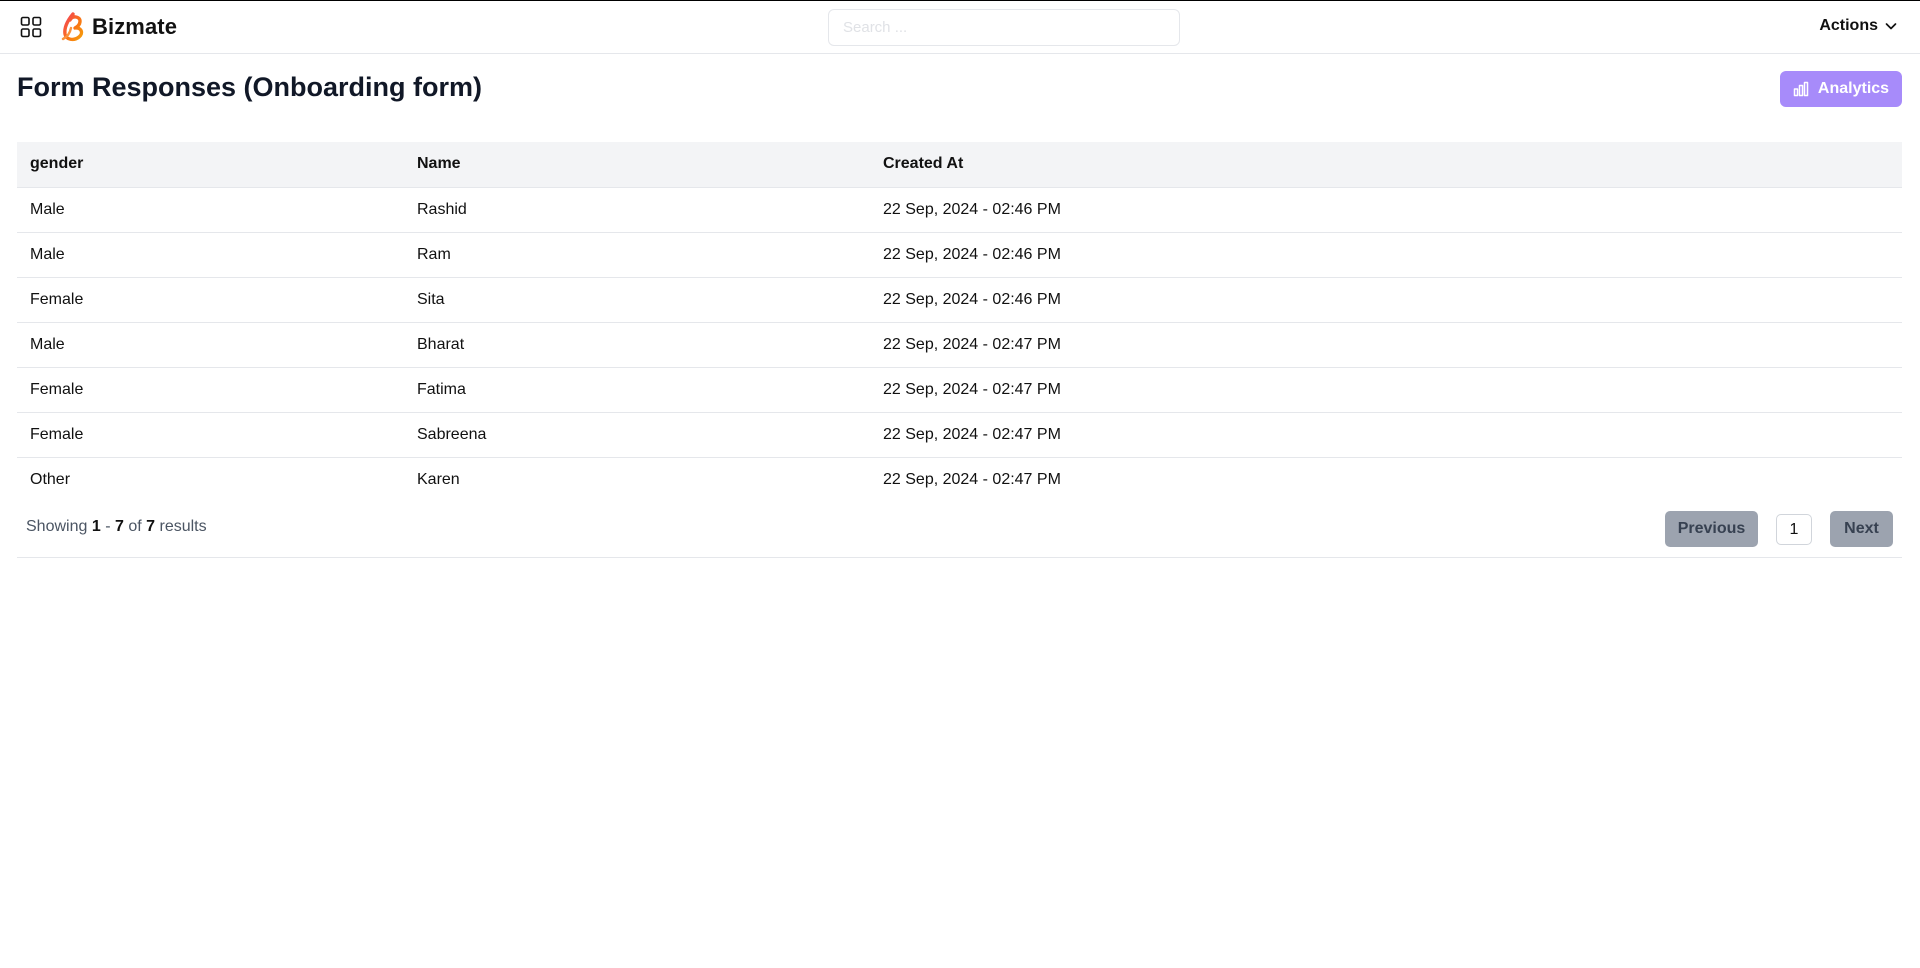 The height and width of the screenshot is (968, 1920). I want to click on table-header-row: gender Name Created At, so click(959, 165).